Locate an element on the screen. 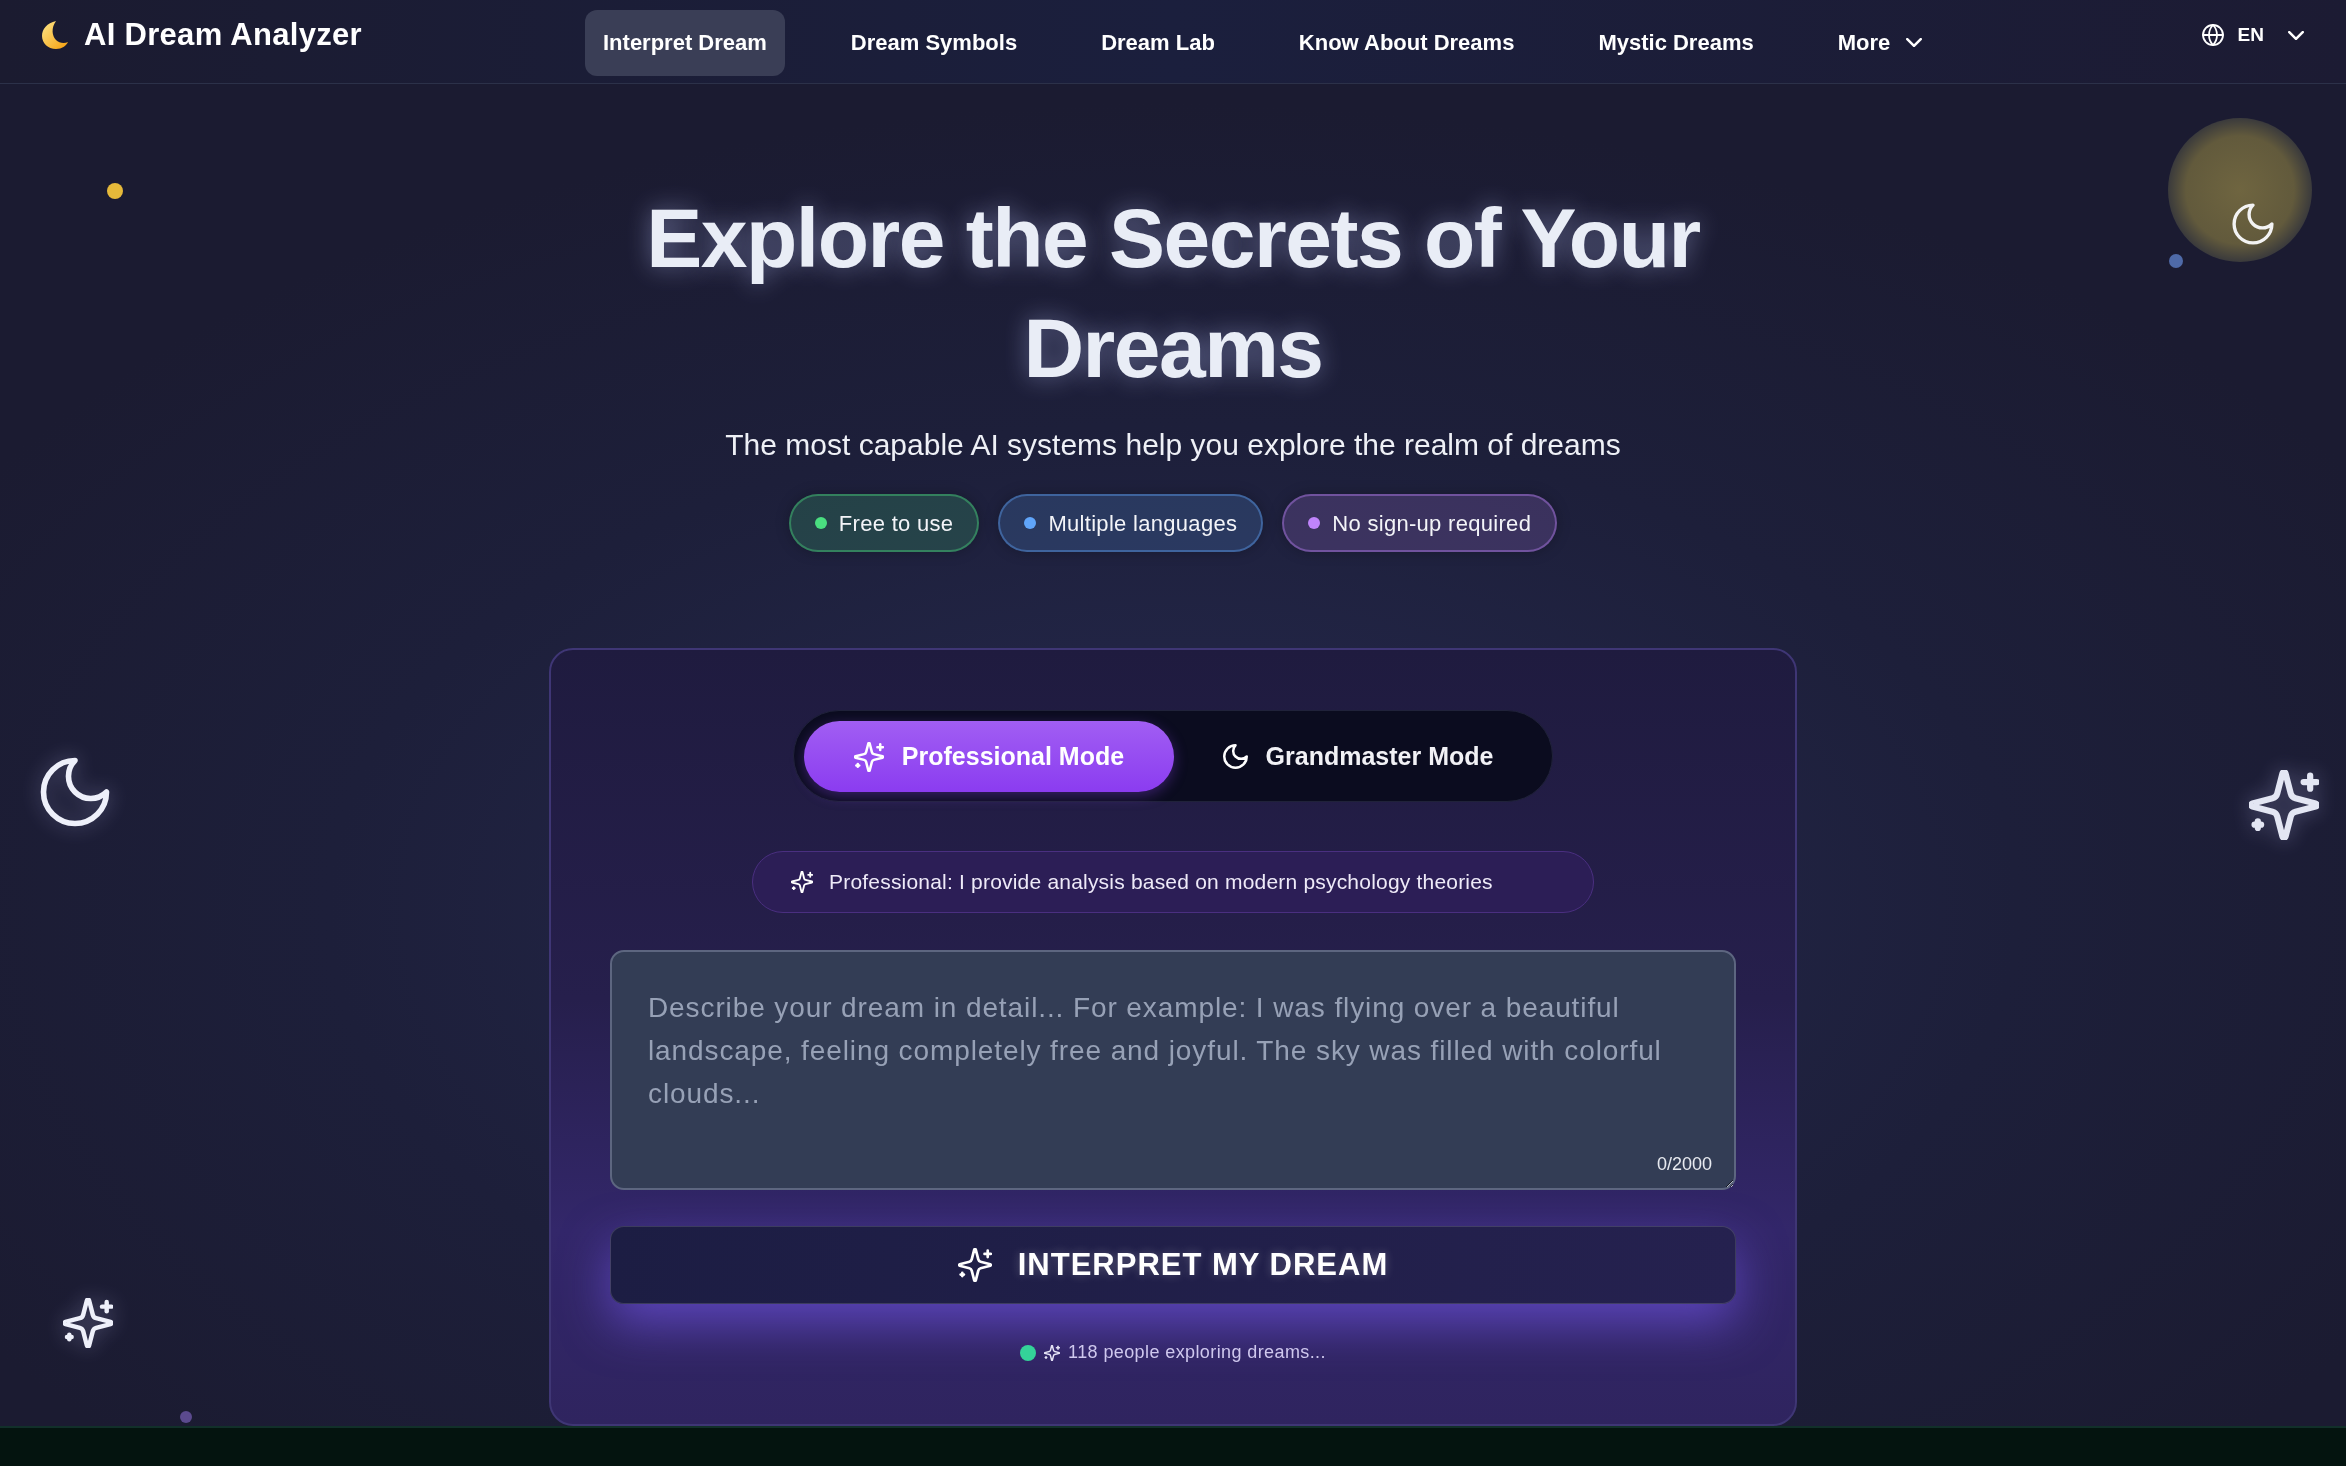 This screenshot has width=2346, height=1466. menu-dropdown: More is located at coordinates (1880, 42).